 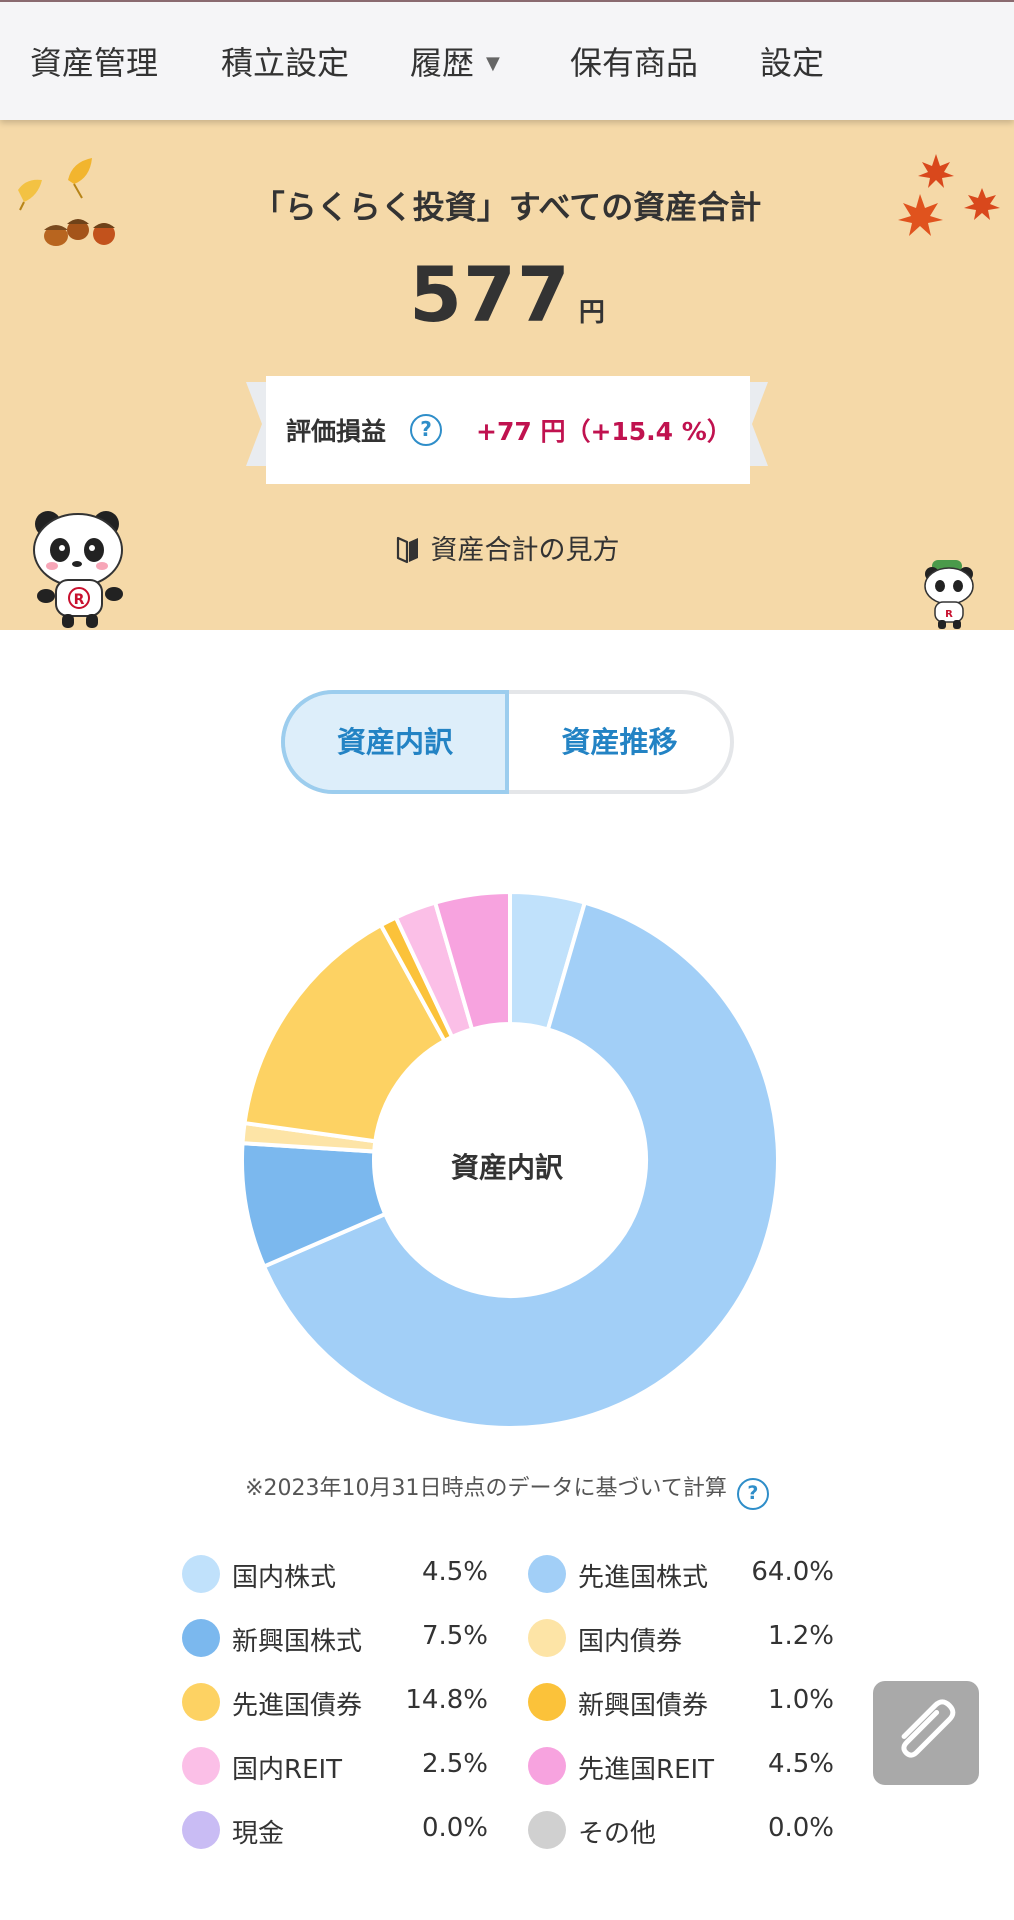 What do you see at coordinates (792, 61) in the screenshot?
I see `nav-settings: 設定` at bounding box center [792, 61].